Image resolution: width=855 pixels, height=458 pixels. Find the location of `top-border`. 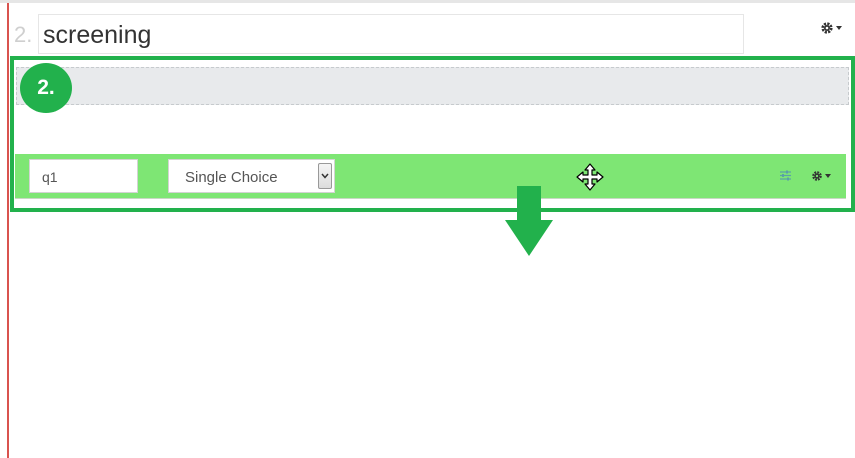

top-border is located at coordinates (427, 1).